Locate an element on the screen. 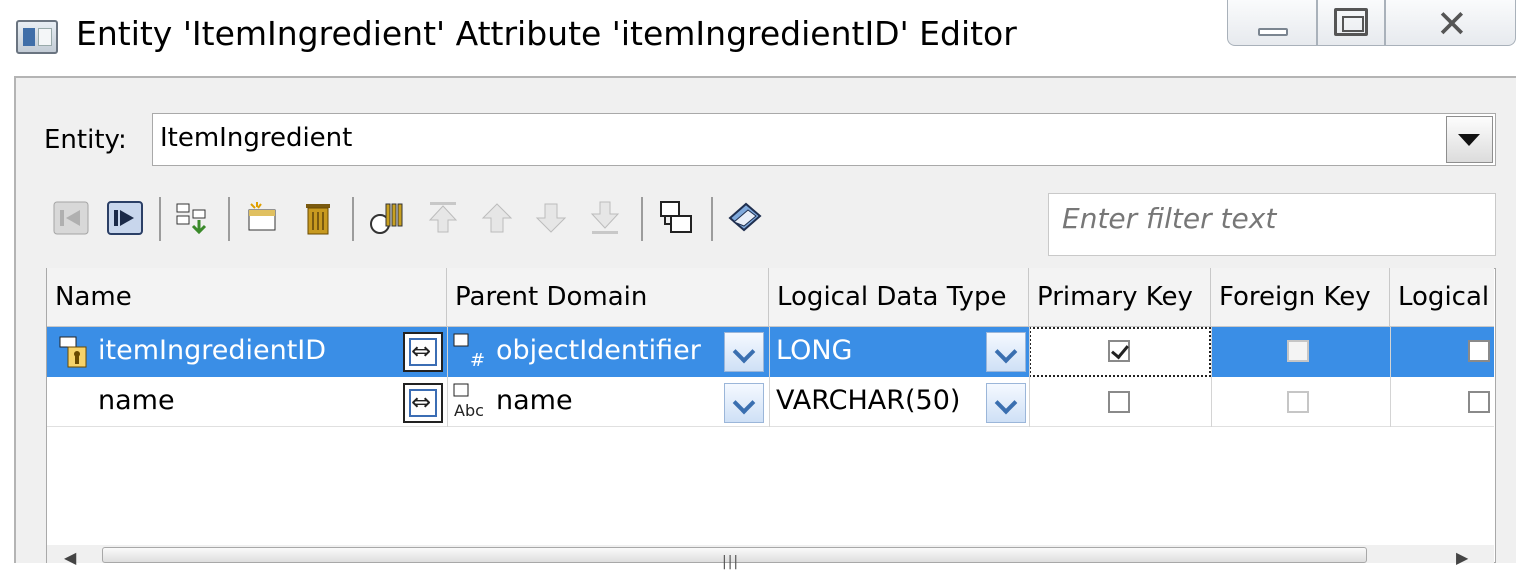 The width and height of the screenshot is (1516, 570). move-top-icon is located at coordinates (443, 218).